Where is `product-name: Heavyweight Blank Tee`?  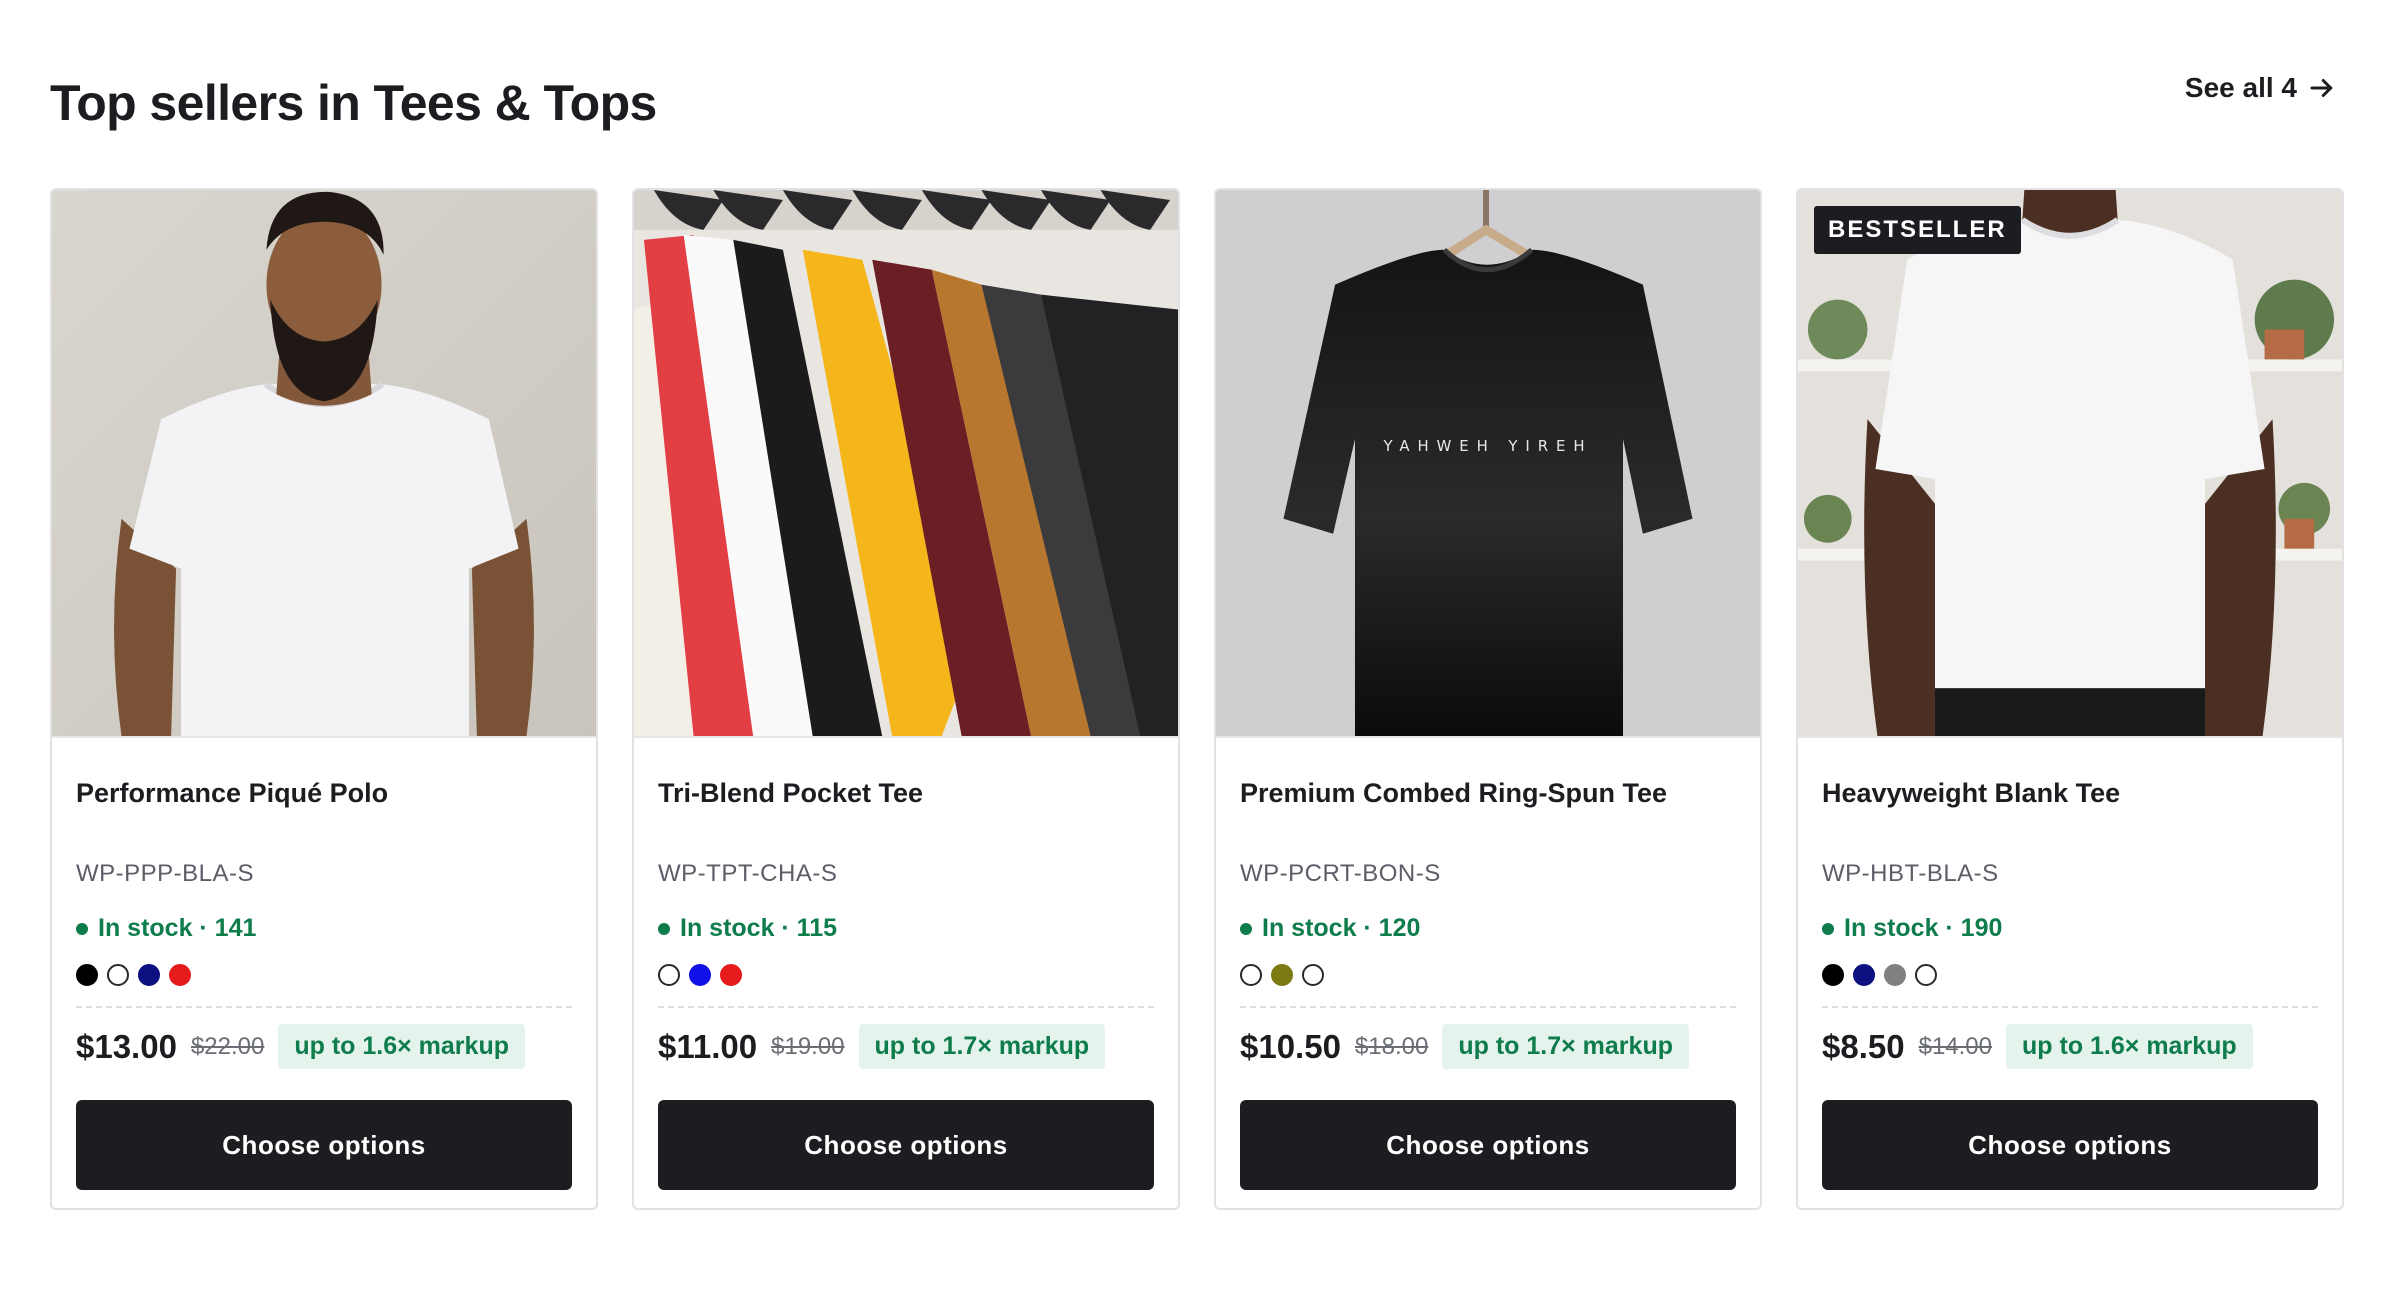 product-name: Heavyweight Blank Tee is located at coordinates (1971, 793).